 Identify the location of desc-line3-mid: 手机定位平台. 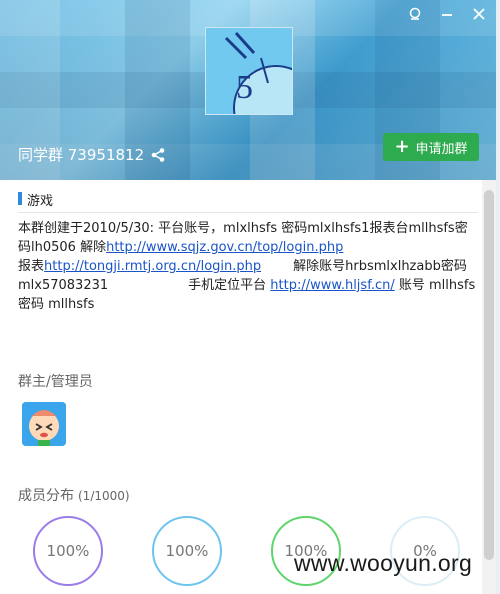
(227, 285).